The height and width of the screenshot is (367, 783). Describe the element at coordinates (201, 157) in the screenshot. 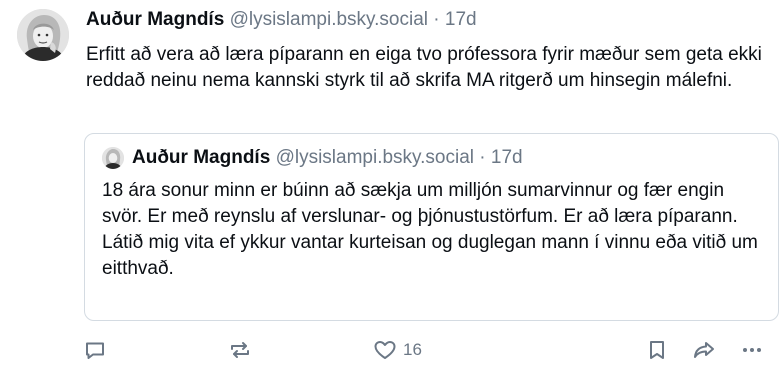

I see `quote-author-name: Auður Magndís` at that location.